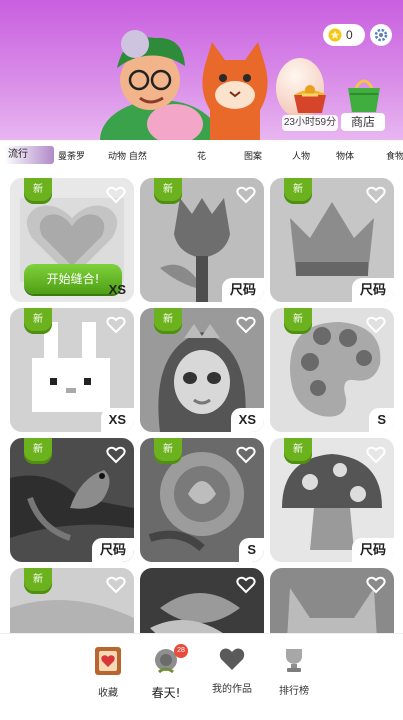  I want to click on nav-my-works: 我的作品, so click(232, 670).